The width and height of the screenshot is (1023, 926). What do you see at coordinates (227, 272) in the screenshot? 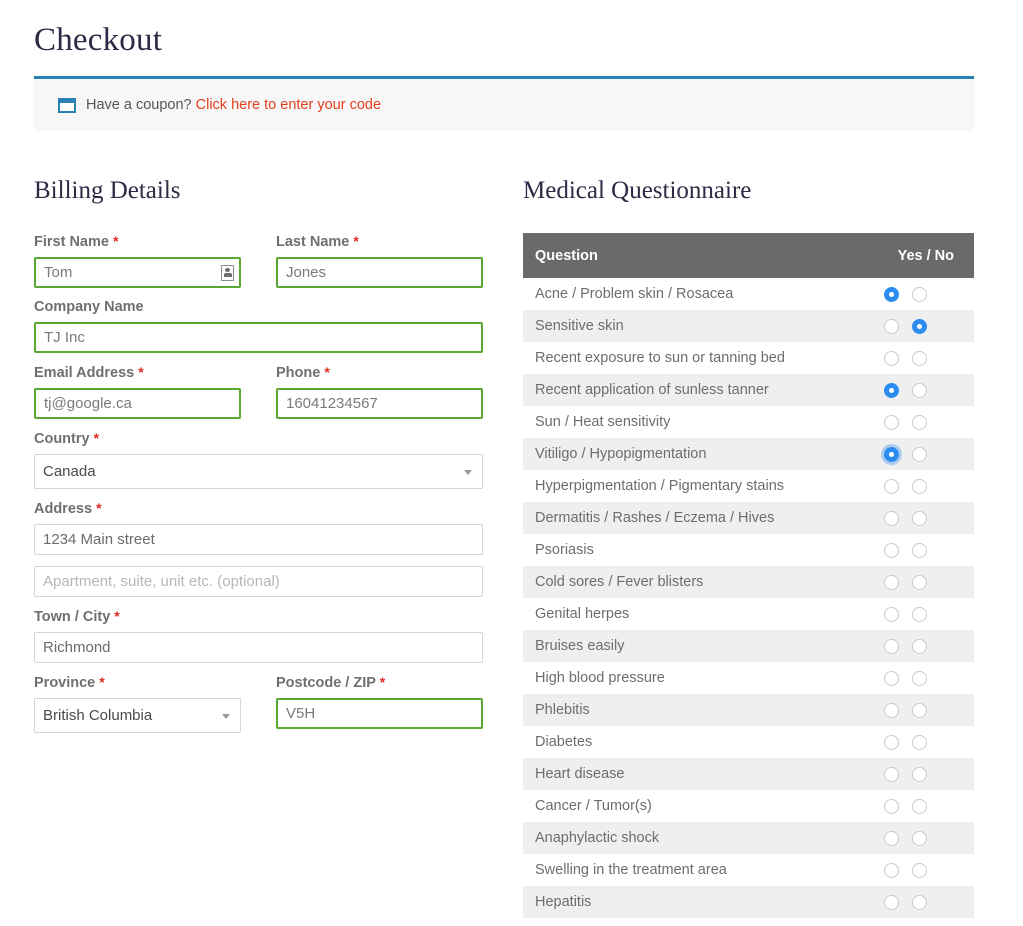
I see `autofill-contact-icon` at bounding box center [227, 272].